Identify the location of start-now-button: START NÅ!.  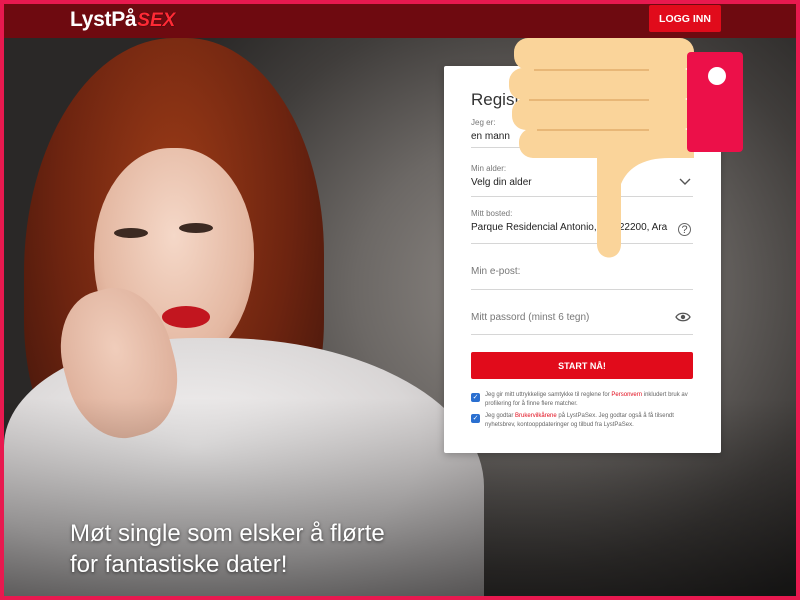
(582, 365).